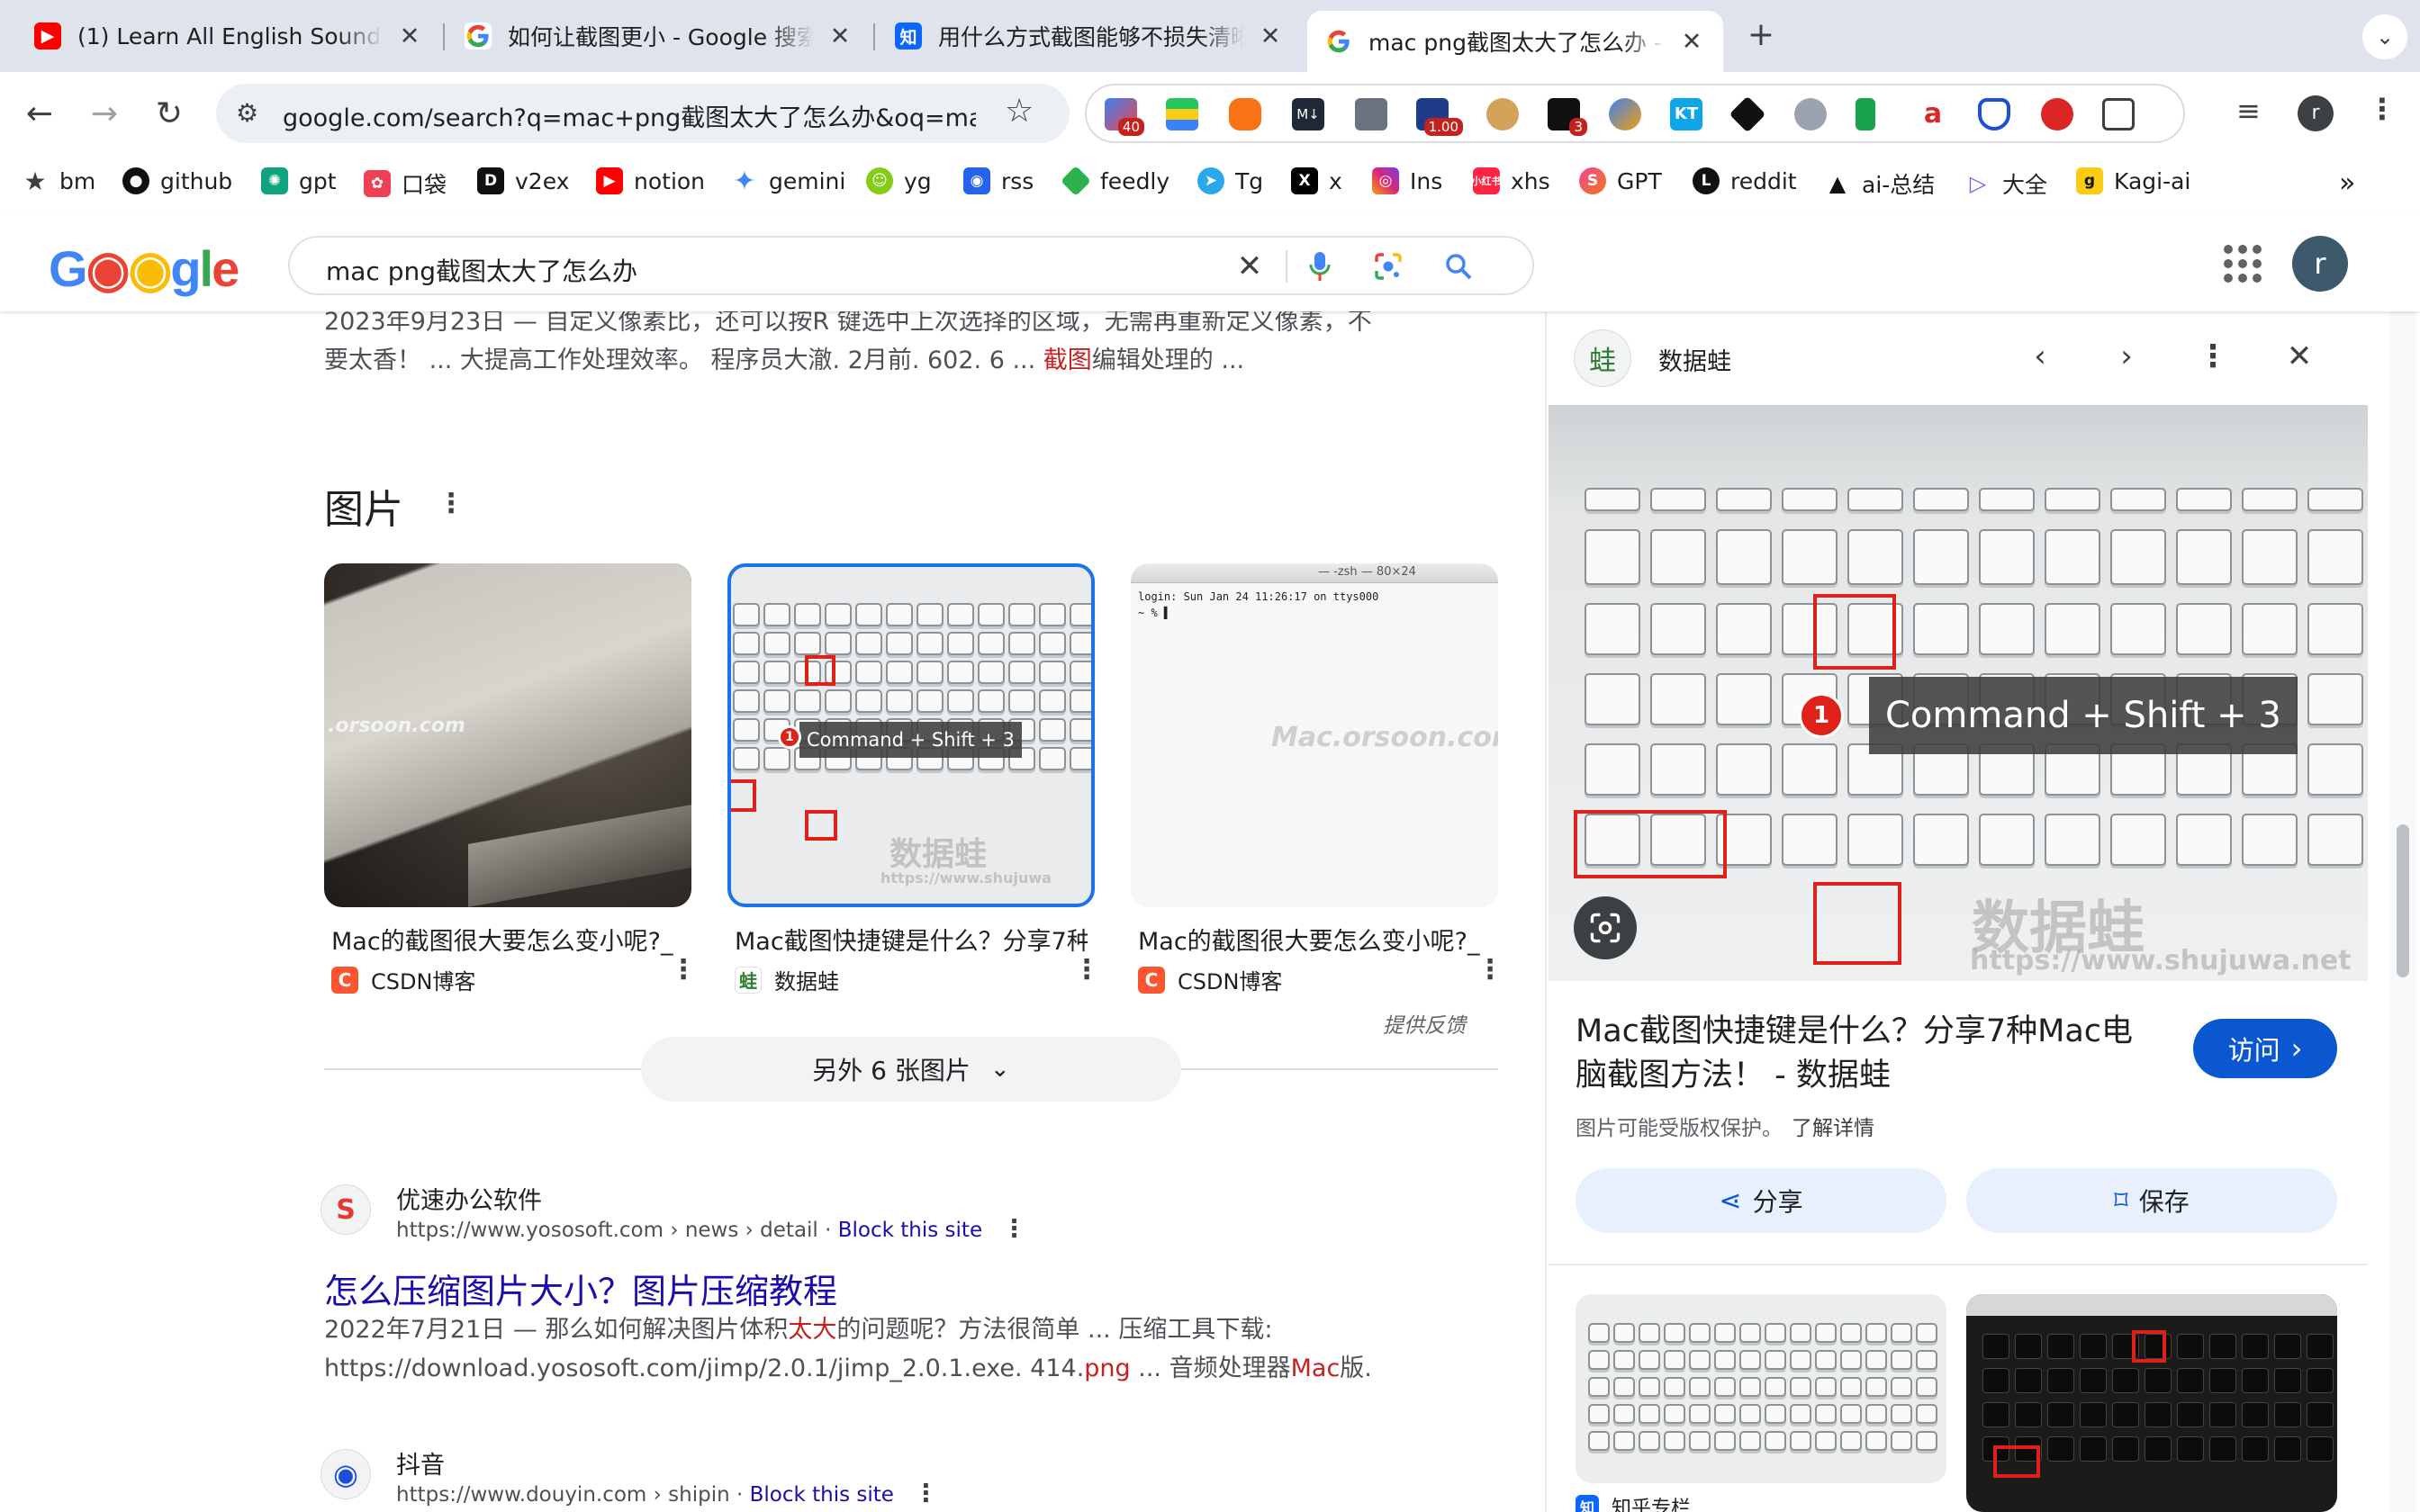 The image size is (2420, 1512). Describe the element at coordinates (659, 36) in the screenshot. I see `tab-google-search-1: 如何让截图更小 - Google 搜索 ✕` at that location.